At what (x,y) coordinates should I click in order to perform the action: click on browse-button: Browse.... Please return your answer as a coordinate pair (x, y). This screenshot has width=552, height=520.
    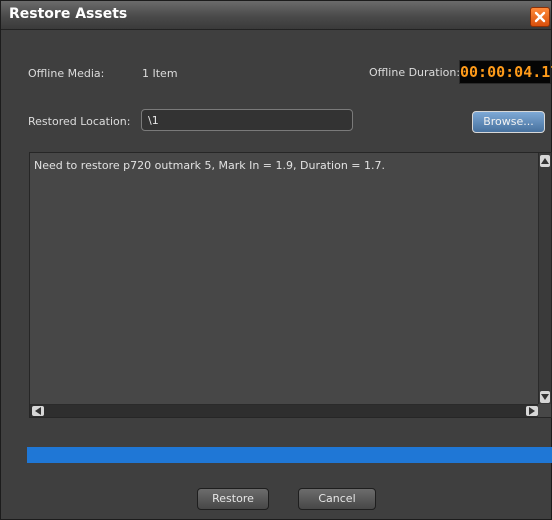
    Looking at the image, I should click on (508, 122).